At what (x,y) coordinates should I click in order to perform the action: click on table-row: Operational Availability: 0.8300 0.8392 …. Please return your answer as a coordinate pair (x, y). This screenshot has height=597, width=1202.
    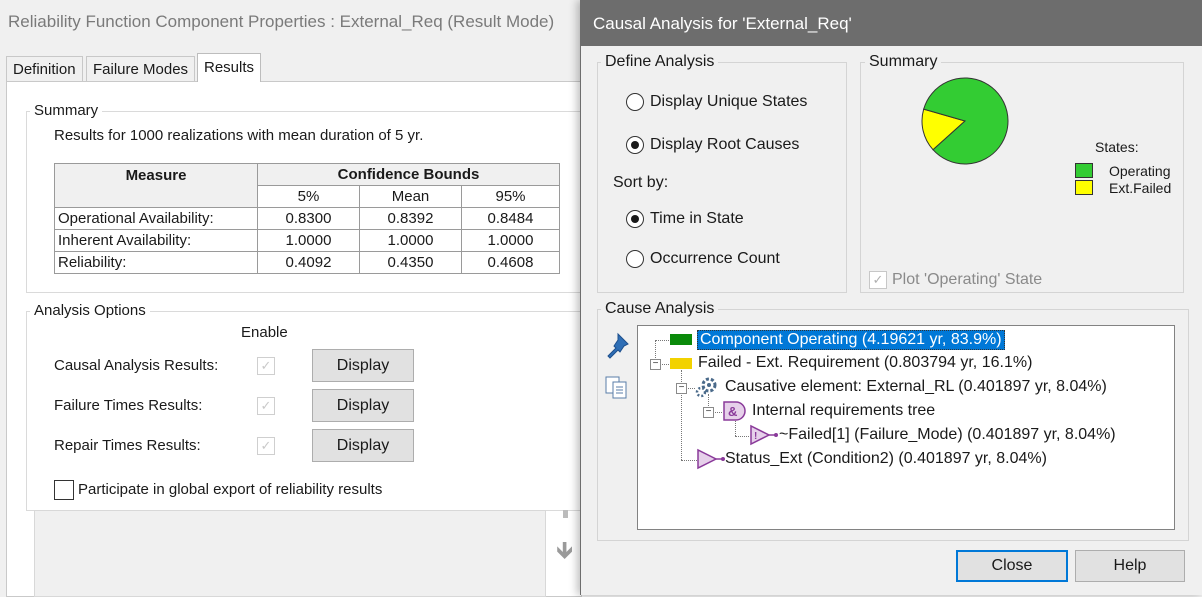
    Looking at the image, I should click on (307, 218).